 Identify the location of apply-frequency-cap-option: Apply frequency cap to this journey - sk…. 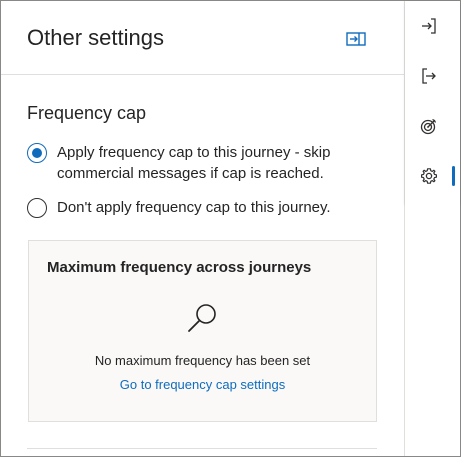
(192, 163).